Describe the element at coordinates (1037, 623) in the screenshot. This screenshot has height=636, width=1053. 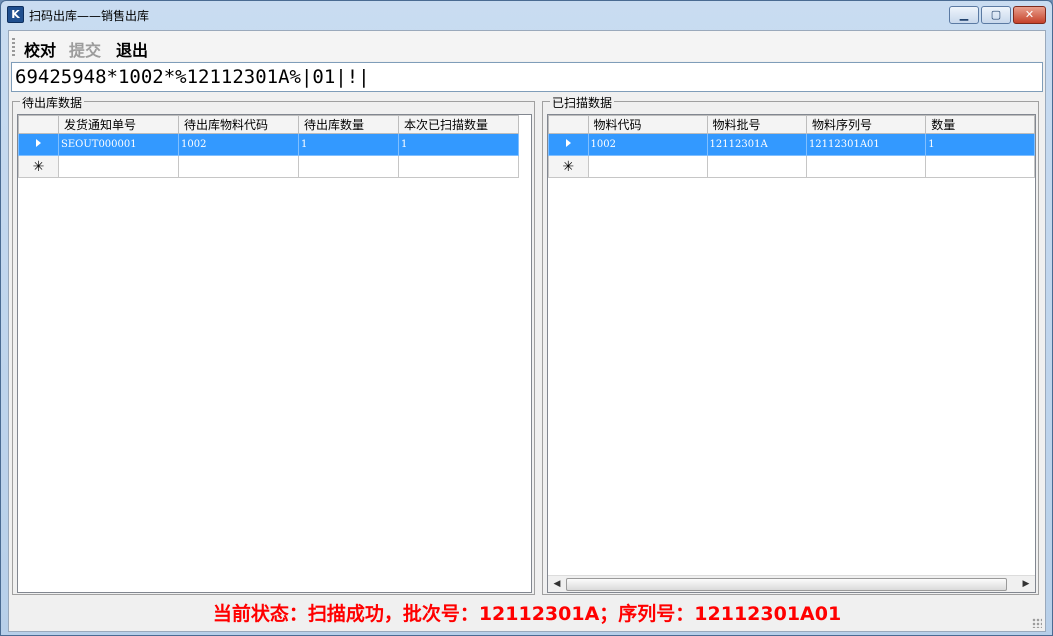
I see `resize-grip-icon` at that location.